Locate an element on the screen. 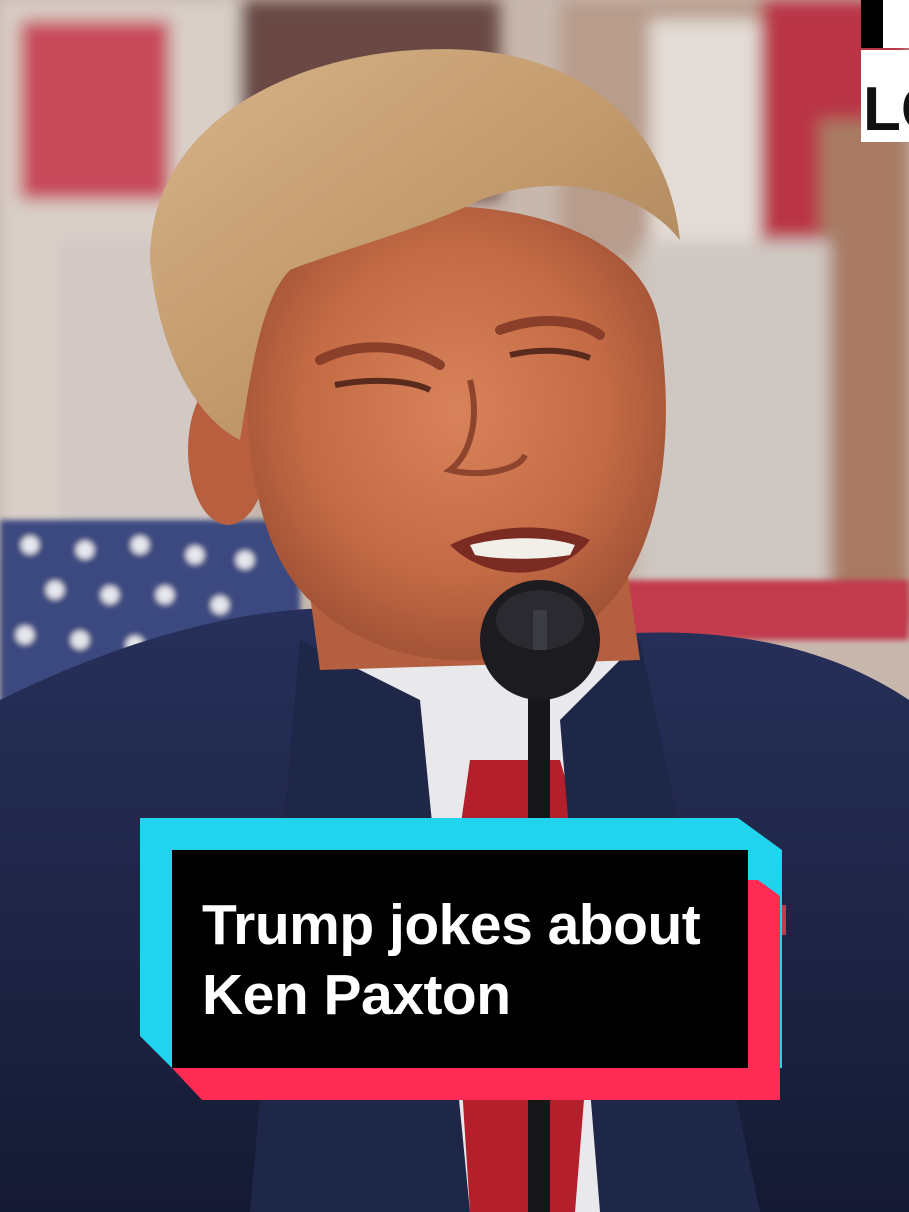  channel-logo: LC is located at coordinates (885, 72).